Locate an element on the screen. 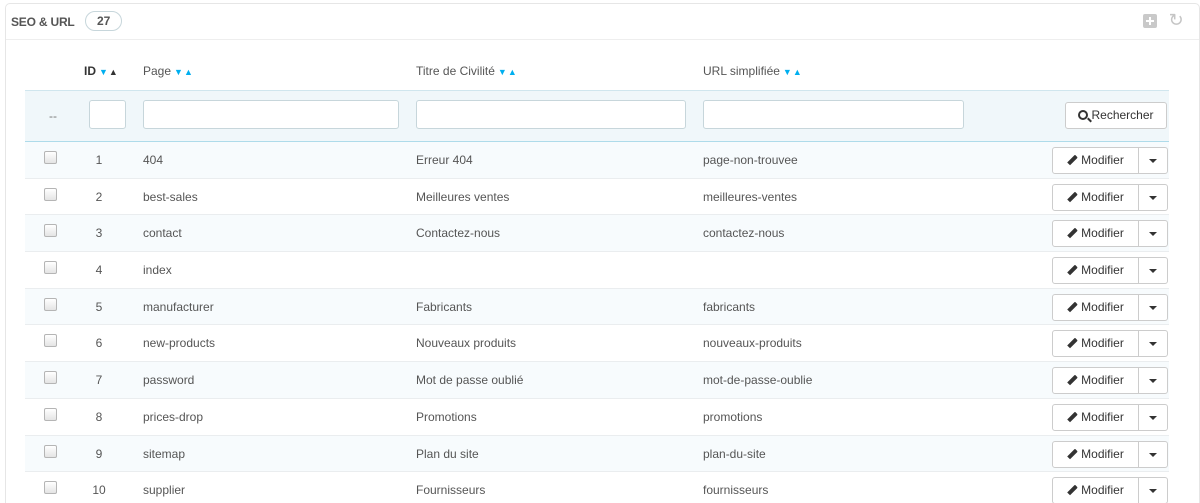  cell-page: manufacturer is located at coordinates (178, 306).